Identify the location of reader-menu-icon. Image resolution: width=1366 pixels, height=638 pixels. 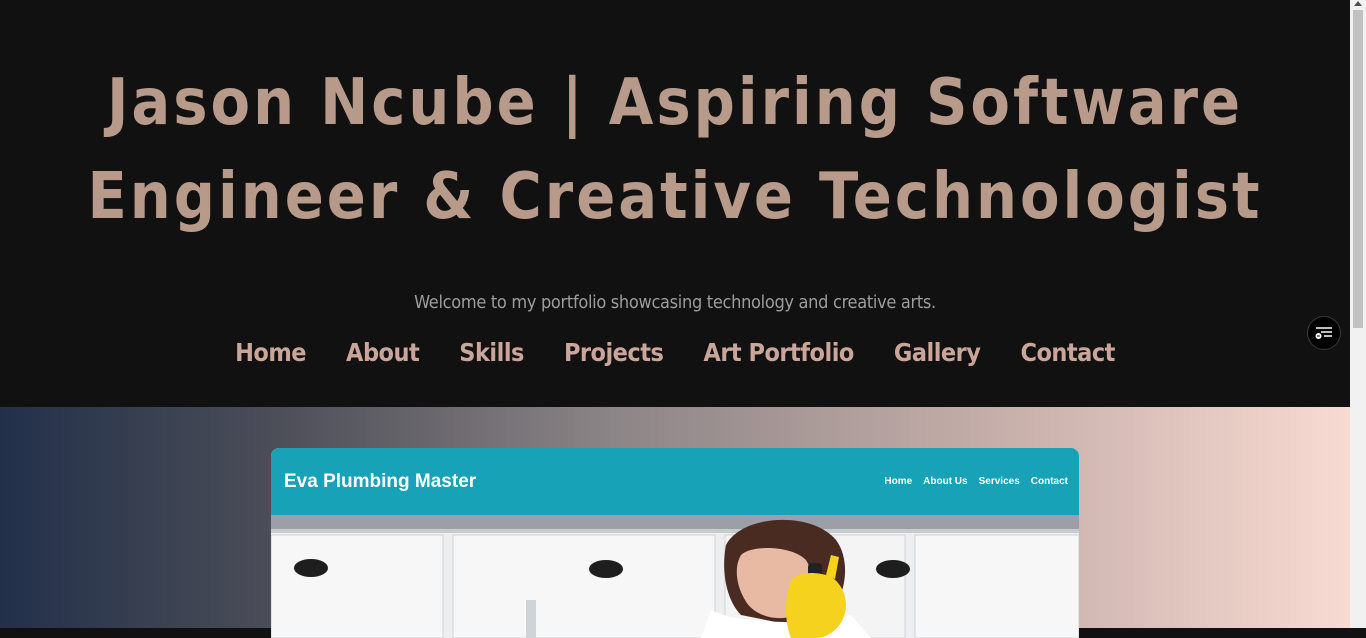
(1323, 333).